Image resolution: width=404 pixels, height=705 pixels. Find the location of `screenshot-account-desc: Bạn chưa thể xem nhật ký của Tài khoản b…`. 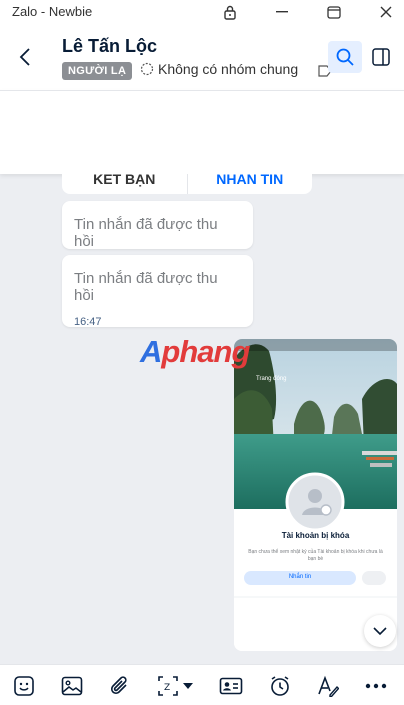

screenshot-account-desc: Bạn chưa thể xem nhật ký của Tài khoản b… is located at coordinates (315, 555).